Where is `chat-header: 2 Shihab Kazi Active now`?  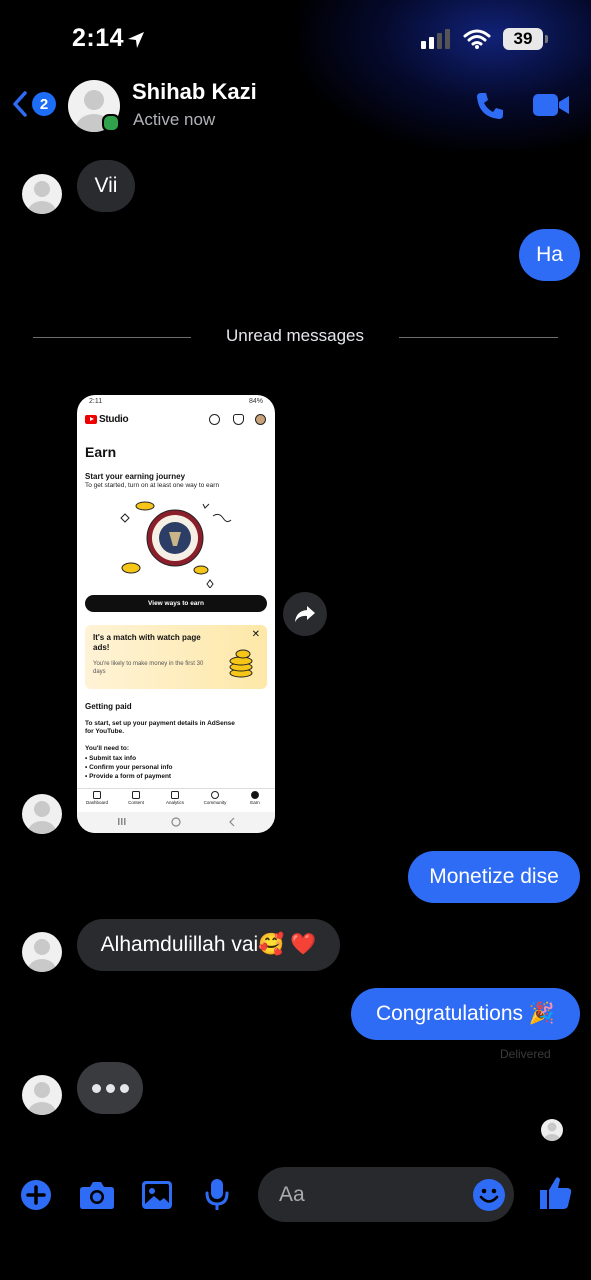
chat-header: 2 Shihab Kazi Active now is located at coordinates (295, 108).